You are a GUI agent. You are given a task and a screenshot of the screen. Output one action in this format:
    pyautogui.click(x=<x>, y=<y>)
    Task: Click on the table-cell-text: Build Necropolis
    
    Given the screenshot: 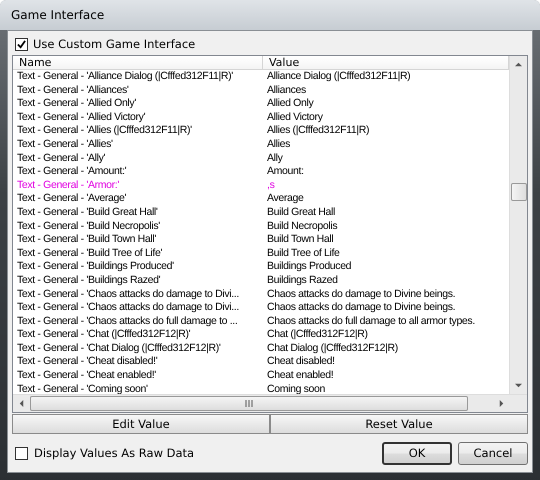 What is the action you would take?
    pyautogui.click(x=302, y=227)
    